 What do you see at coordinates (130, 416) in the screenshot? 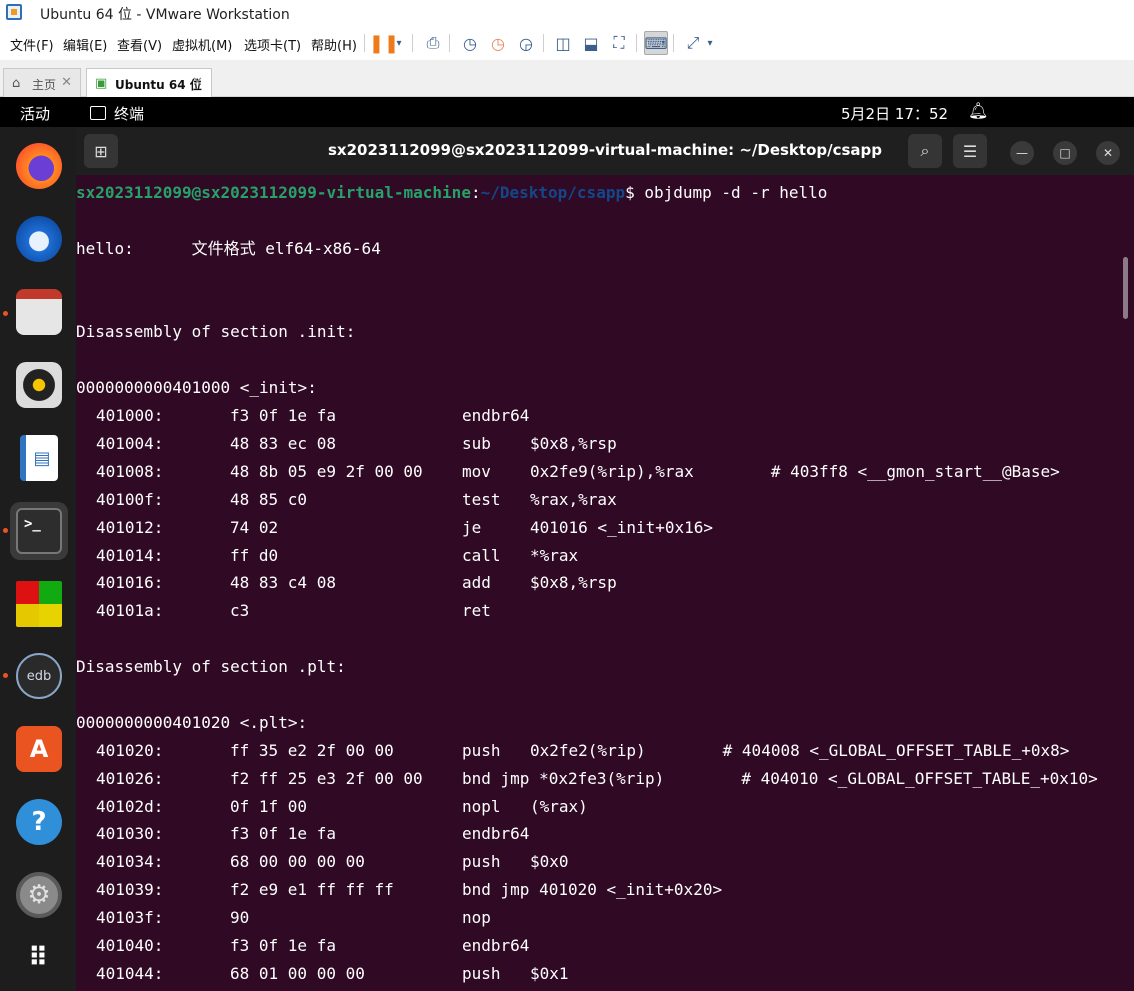
I see `row-address: 401000:` at bounding box center [130, 416].